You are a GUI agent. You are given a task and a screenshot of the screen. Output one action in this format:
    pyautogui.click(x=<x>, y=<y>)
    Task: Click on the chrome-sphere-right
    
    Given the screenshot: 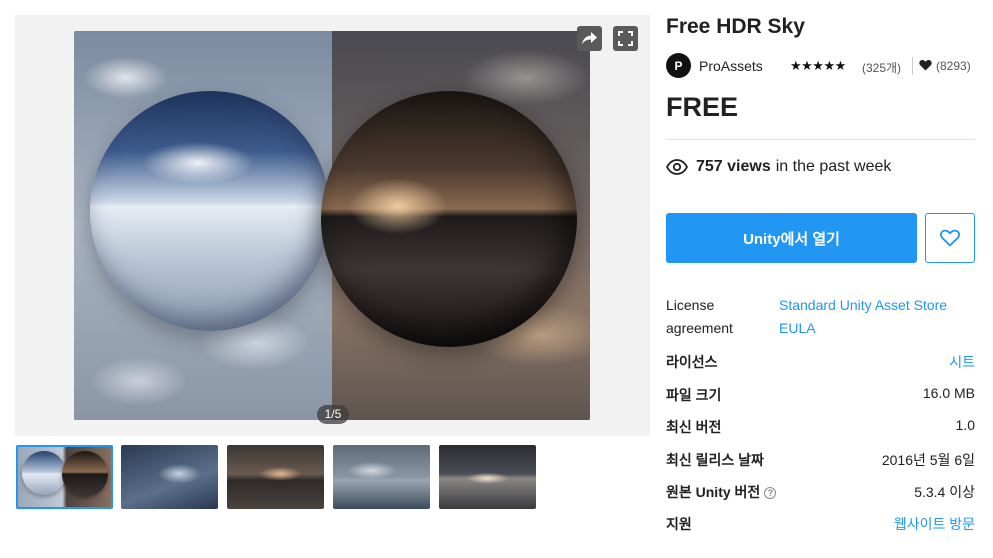 What is the action you would take?
    pyautogui.click(x=449, y=219)
    